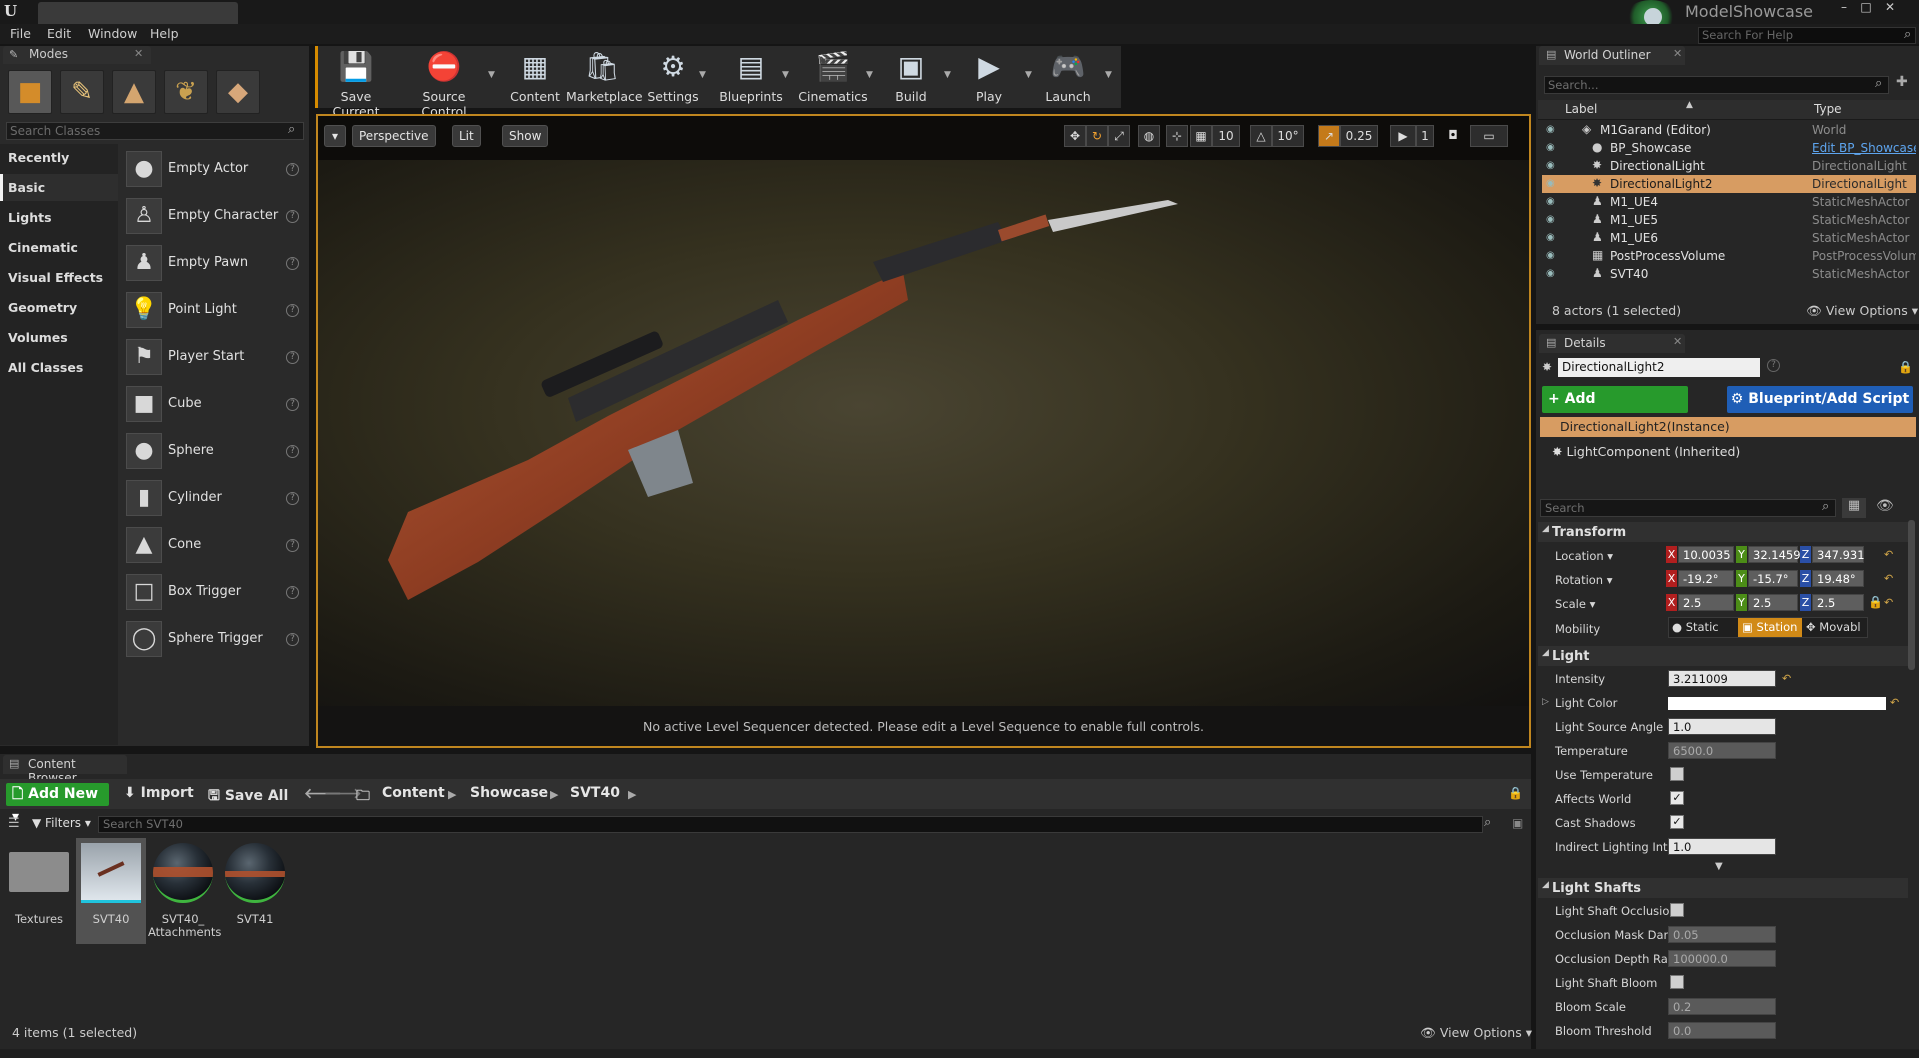  Describe the element at coordinates (1359, 136) in the screenshot. I see `scale-snap-value: 0.25` at that location.